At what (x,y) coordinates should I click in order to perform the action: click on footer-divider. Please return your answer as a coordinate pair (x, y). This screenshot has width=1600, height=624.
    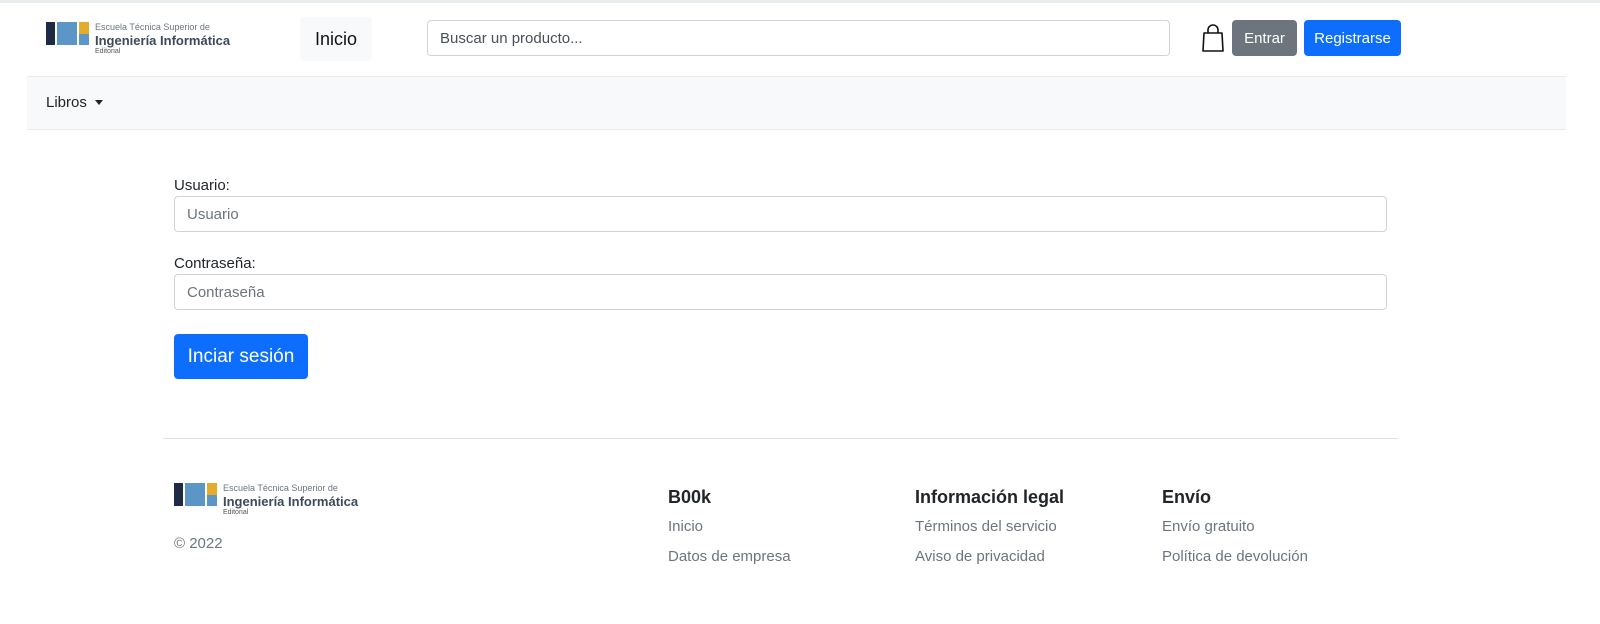
    Looking at the image, I should click on (780, 438).